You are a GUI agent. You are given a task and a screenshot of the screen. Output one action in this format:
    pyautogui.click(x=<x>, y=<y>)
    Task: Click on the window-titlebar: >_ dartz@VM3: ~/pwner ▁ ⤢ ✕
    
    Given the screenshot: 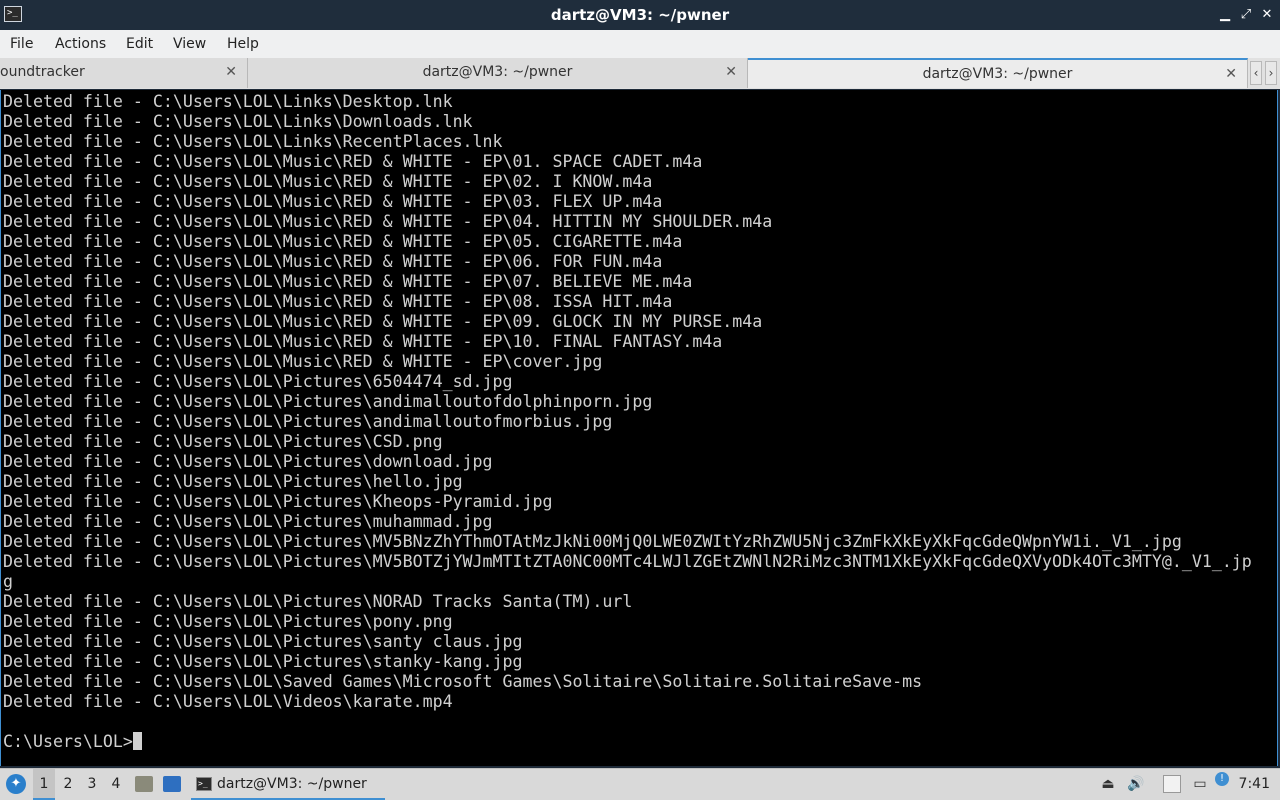 What is the action you would take?
    pyautogui.click(x=640, y=15)
    